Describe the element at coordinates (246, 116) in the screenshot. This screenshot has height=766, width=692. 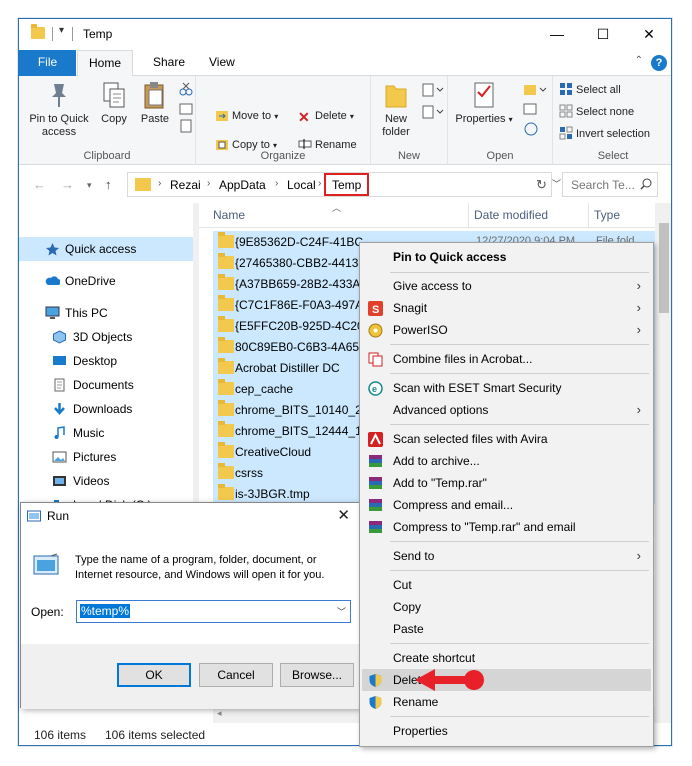
I see `move-to-button: Move to ▾` at that location.